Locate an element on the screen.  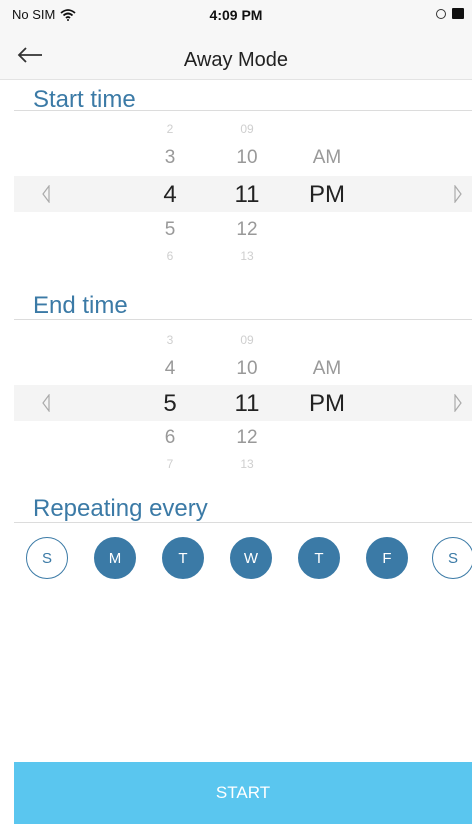
hour-selected: 5 is located at coordinates (170, 404).